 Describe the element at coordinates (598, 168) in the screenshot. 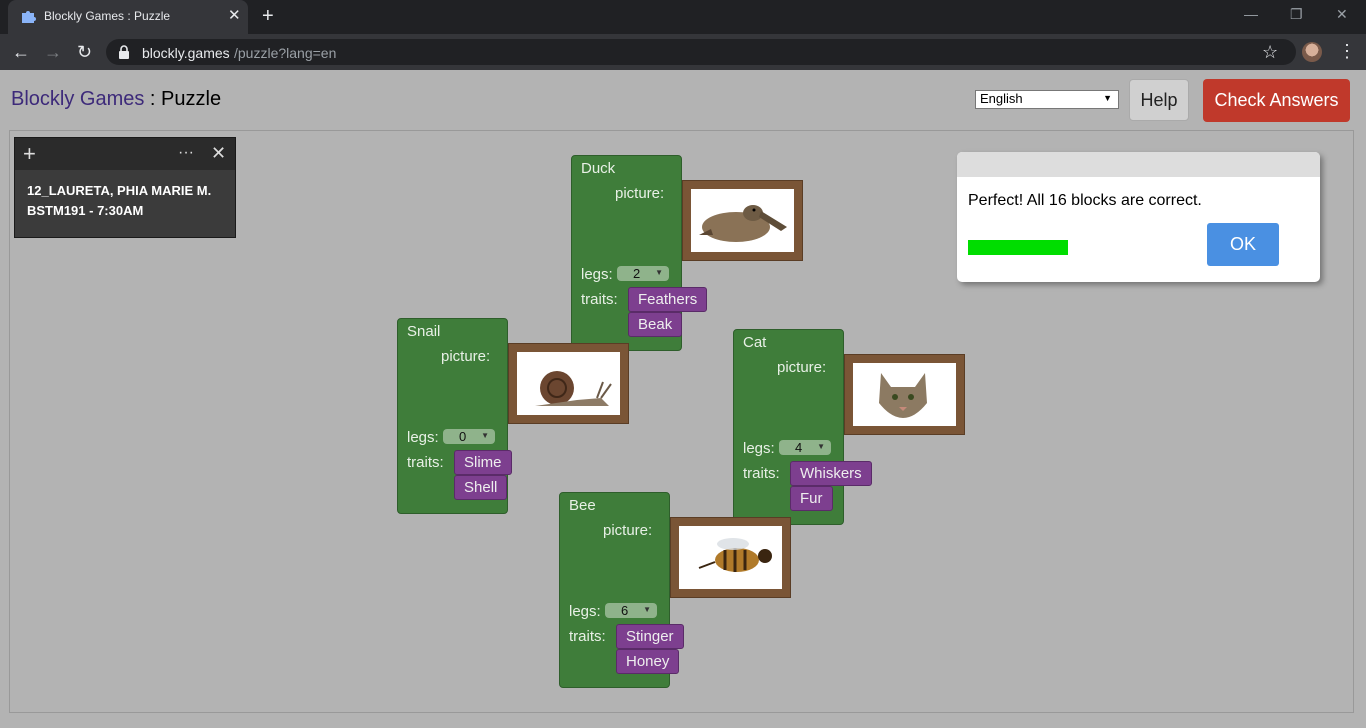

I see `animal-name: Duck` at that location.